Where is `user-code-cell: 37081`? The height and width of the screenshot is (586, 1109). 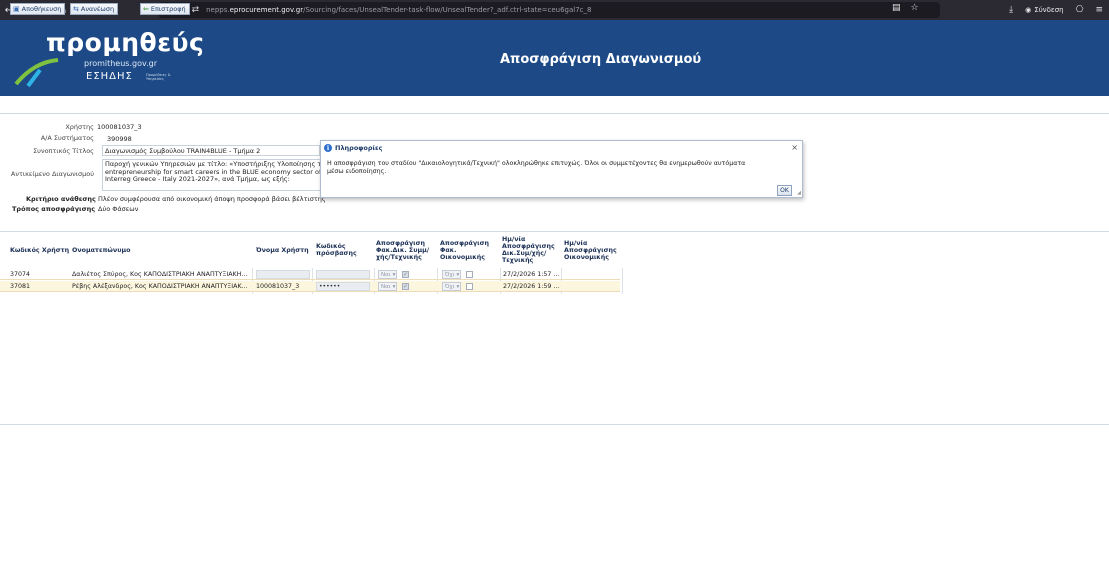 user-code-cell: 37081 is located at coordinates (20, 286).